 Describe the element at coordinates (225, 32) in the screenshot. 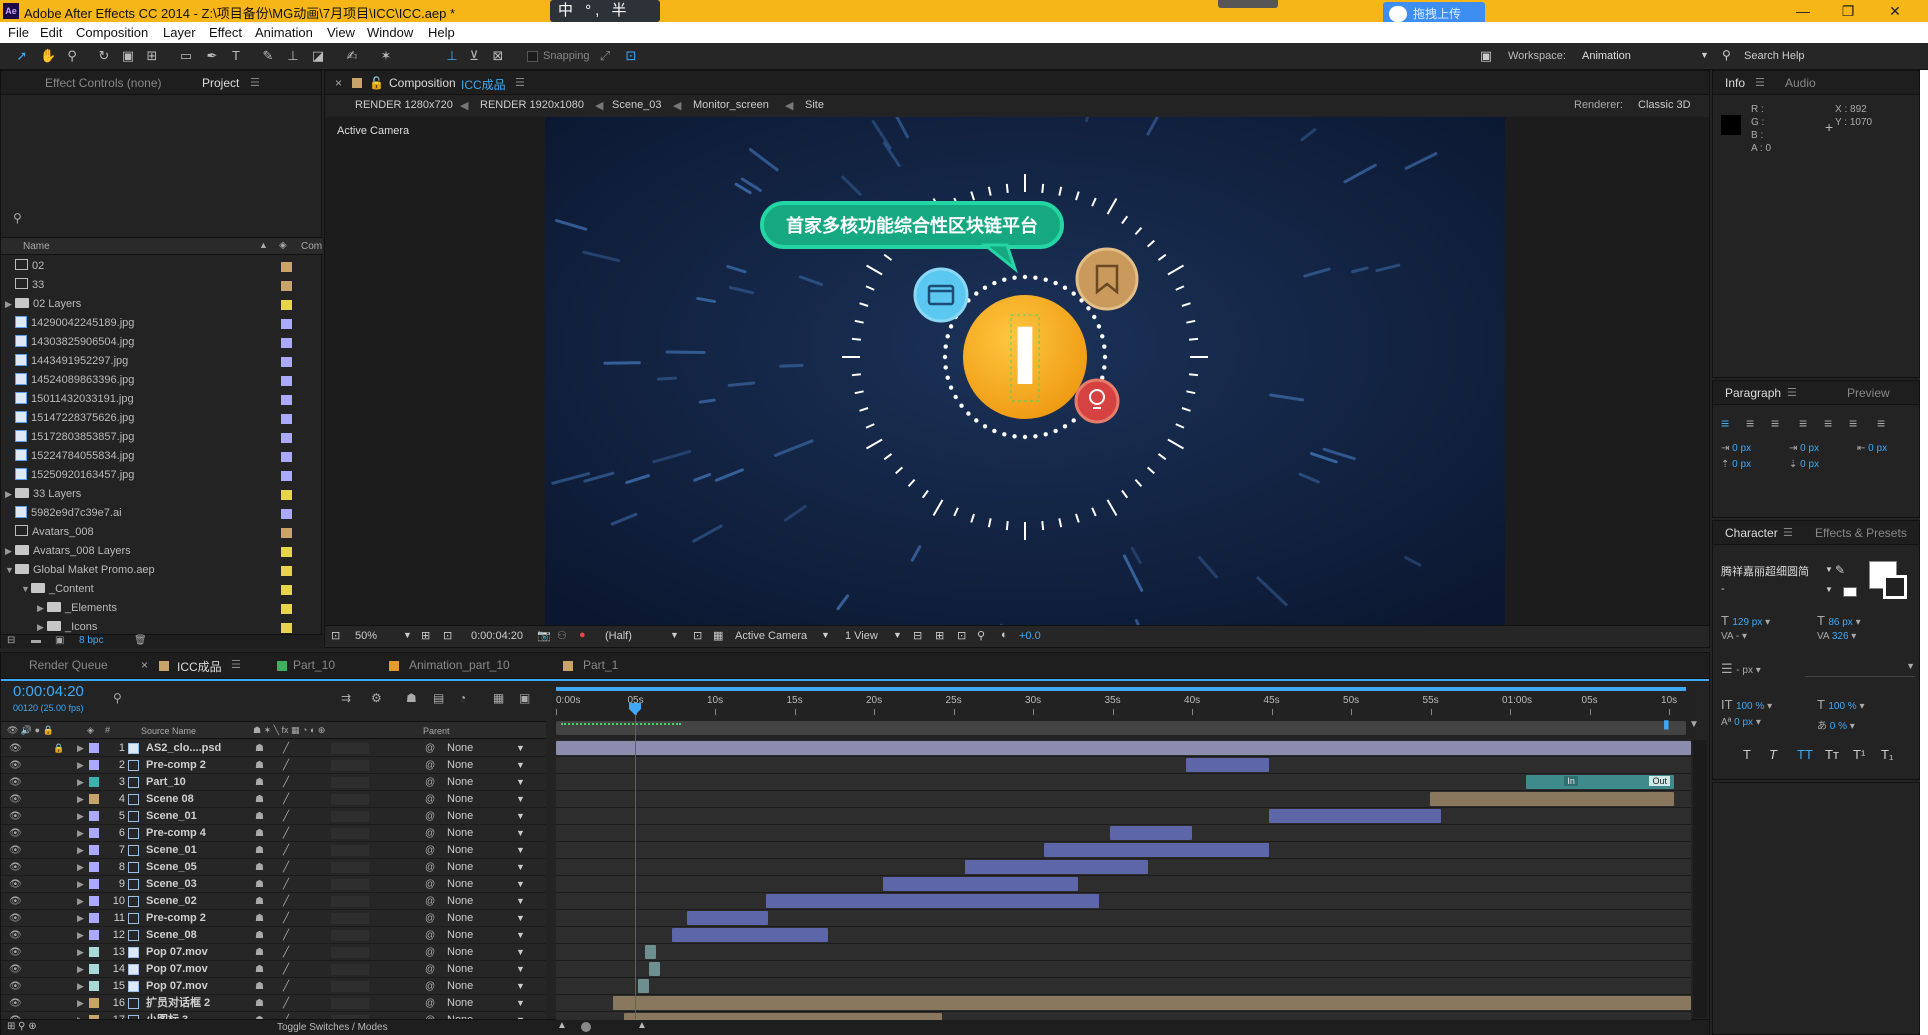

I see `menu-effect: Effect` at that location.